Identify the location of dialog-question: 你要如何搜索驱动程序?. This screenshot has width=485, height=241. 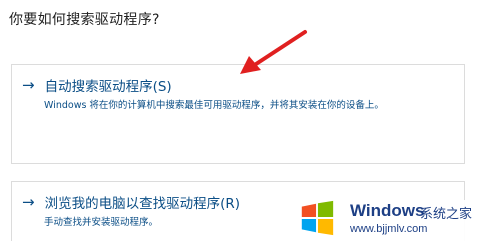
(84, 20).